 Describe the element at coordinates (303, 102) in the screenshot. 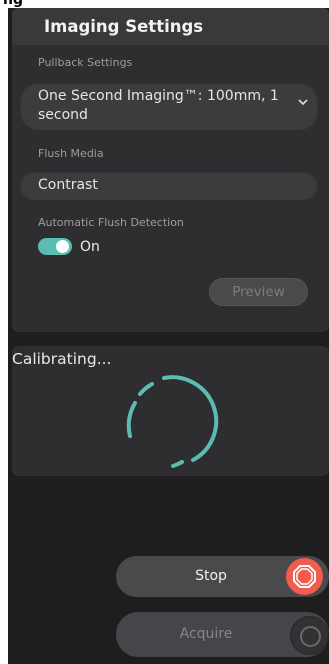

I see `chevron-down-icon` at that location.